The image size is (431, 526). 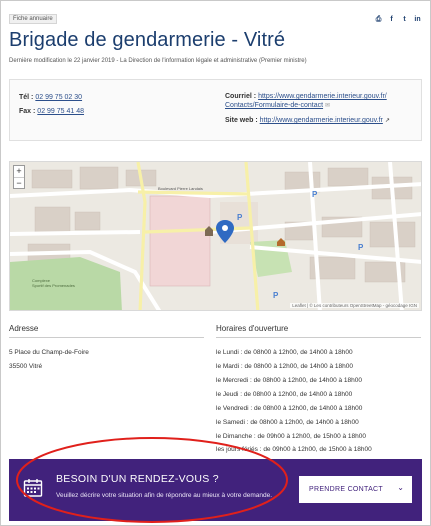 I want to click on mail-line-2: Contacts/Formulaire-de-contact ✉, so click(x=277, y=105).